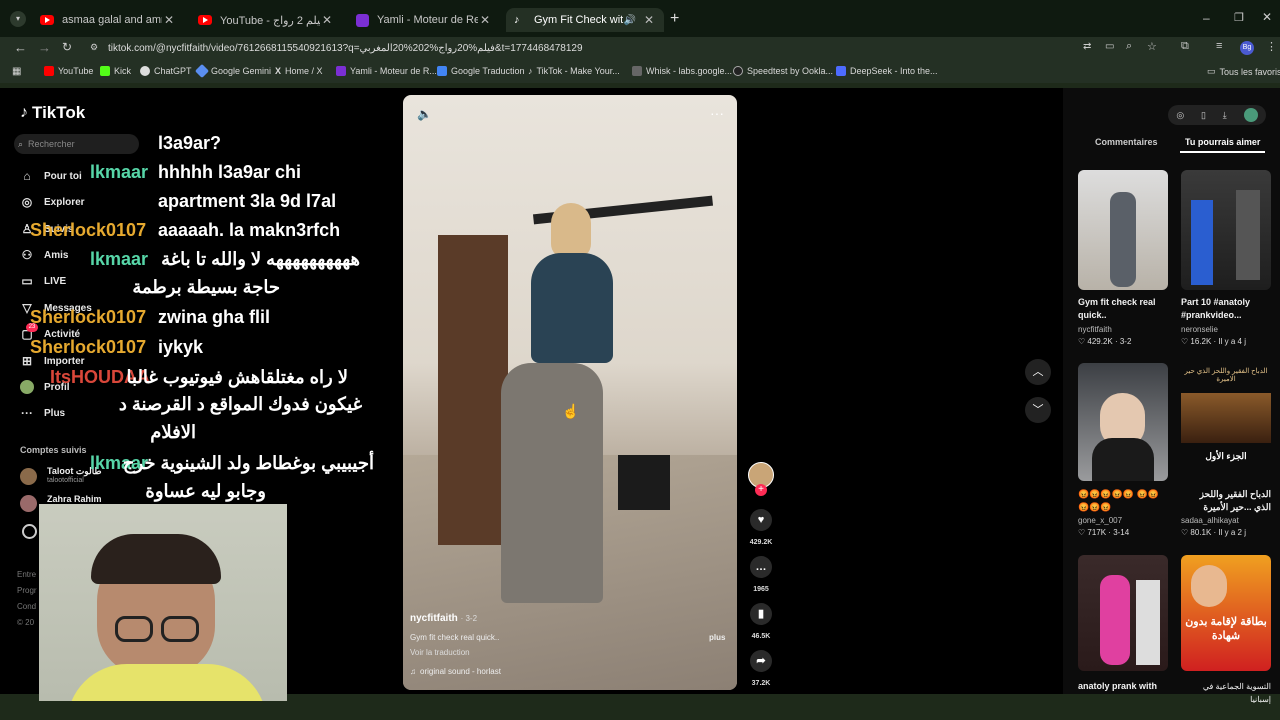 The width and height of the screenshot is (1280, 720). I want to click on minimize-button: –, so click(1206, 18).